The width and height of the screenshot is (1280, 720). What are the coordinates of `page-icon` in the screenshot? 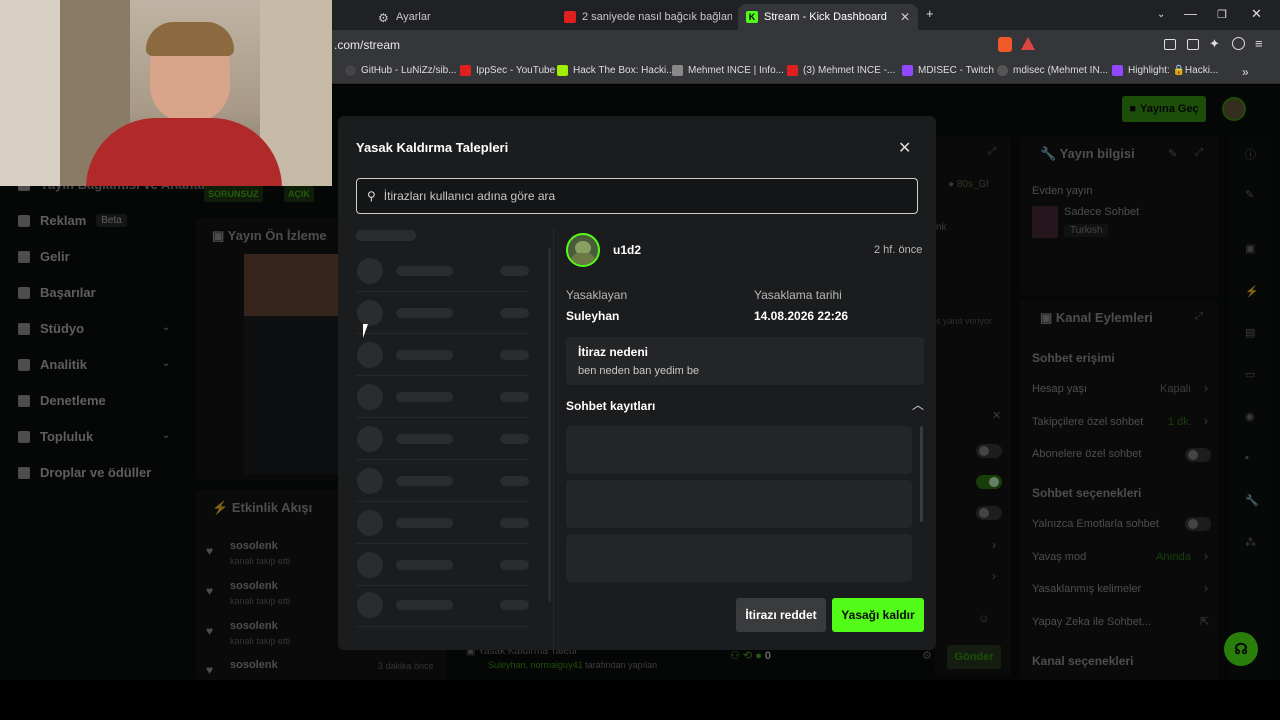 It's located at (677, 70).